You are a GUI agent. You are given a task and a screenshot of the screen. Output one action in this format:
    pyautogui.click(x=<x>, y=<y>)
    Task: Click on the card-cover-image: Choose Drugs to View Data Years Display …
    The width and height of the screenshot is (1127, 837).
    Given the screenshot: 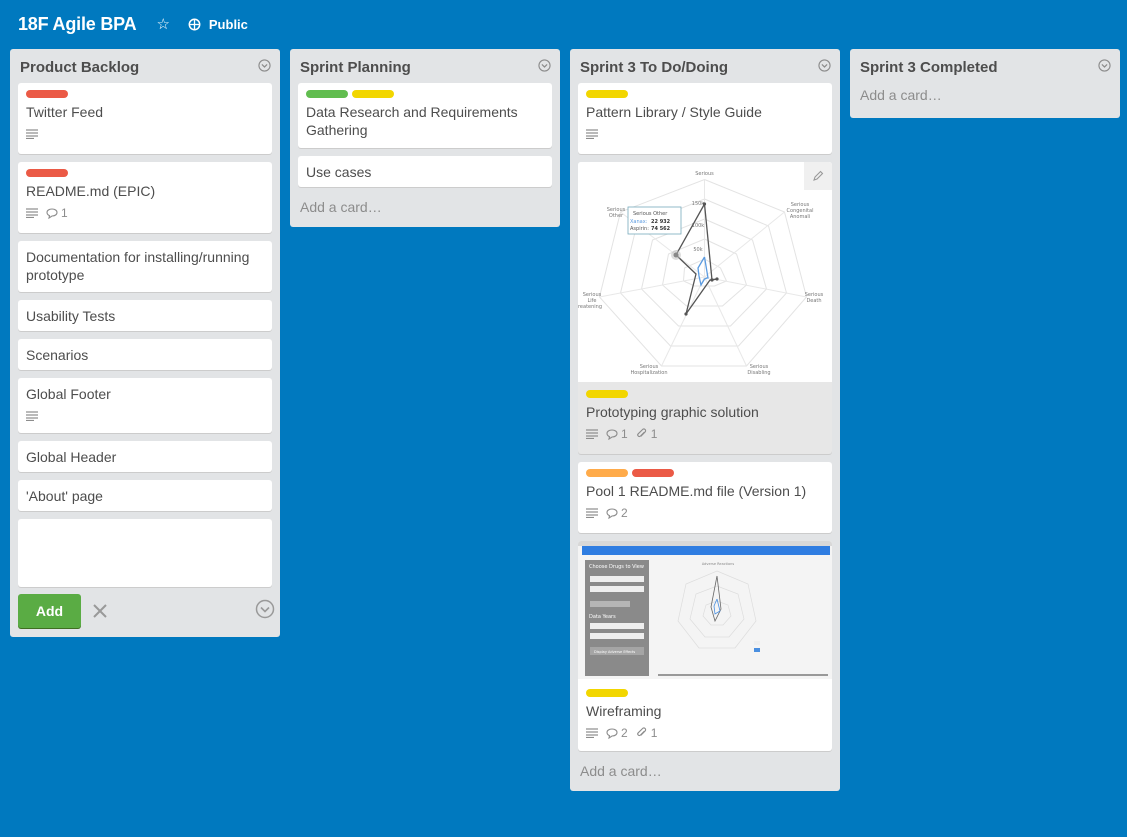 What is the action you would take?
    pyautogui.click(x=705, y=610)
    